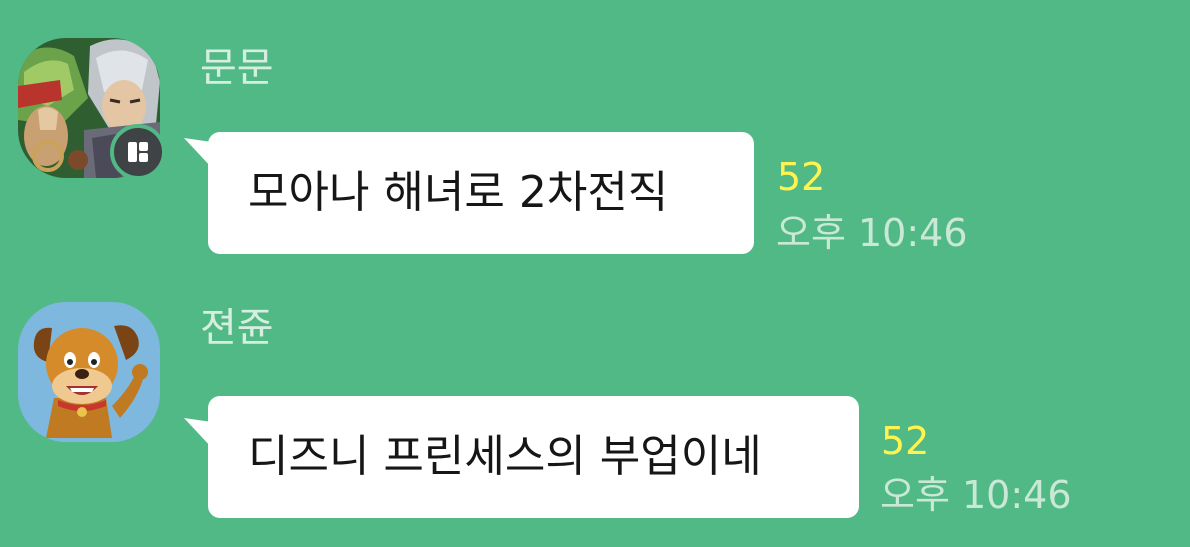 This screenshot has width=1190, height=547. I want to click on sender-name: 젼쥰, so click(237, 328).